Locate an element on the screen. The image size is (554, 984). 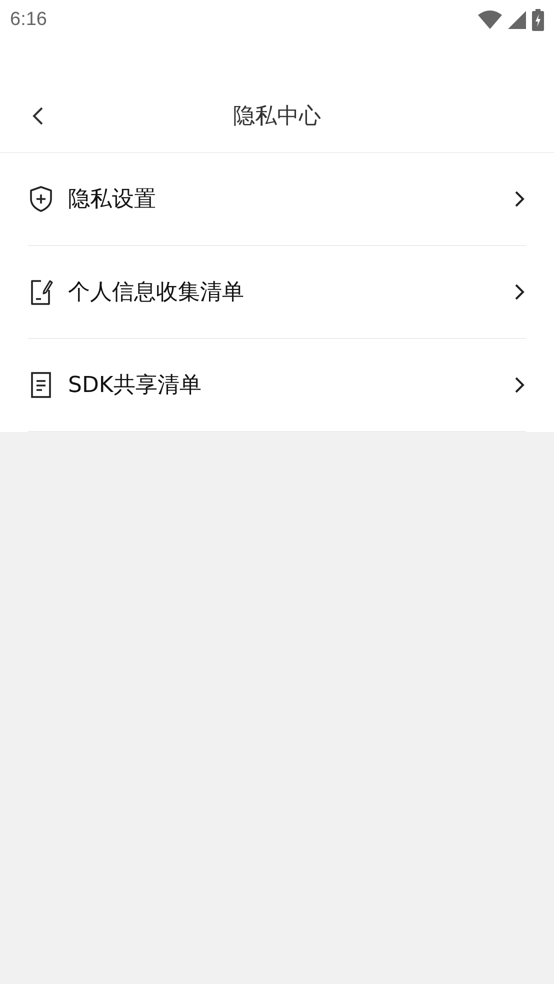
document-pencil-icon is located at coordinates (41, 292).